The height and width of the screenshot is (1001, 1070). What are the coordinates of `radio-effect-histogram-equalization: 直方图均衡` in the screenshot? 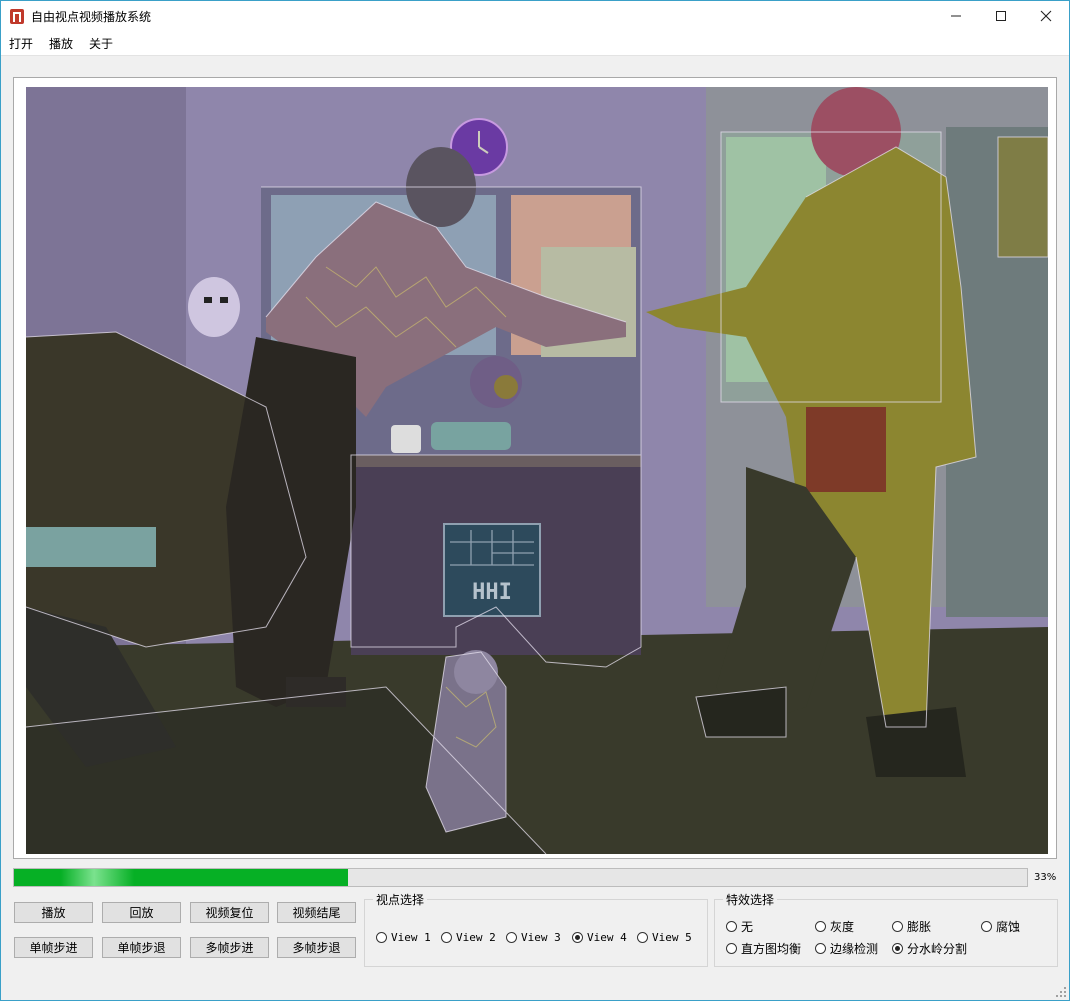 It's located at (763, 948).